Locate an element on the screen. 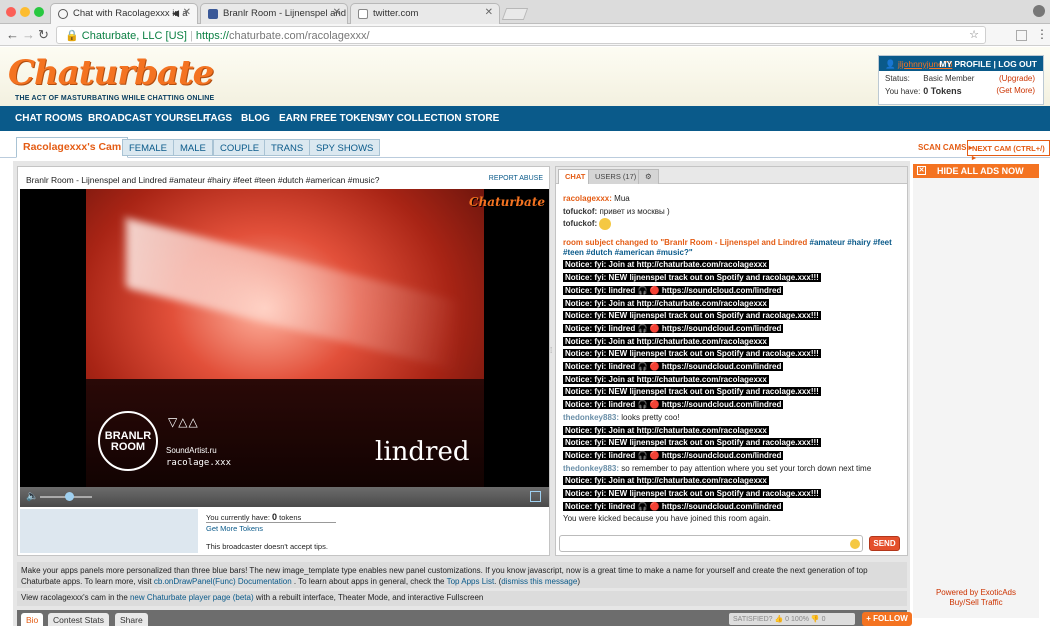 This screenshot has width=1050, height=626. tokens-prefix: You currently have: is located at coordinates (238, 517).